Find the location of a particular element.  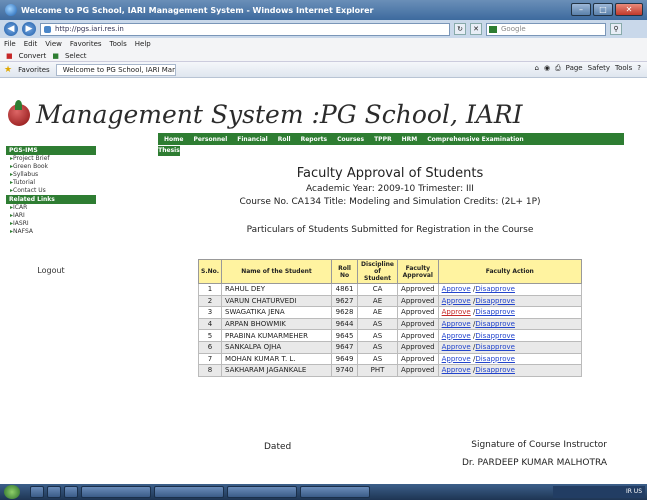

nav-personnel: Personnel is located at coordinates (210, 139).